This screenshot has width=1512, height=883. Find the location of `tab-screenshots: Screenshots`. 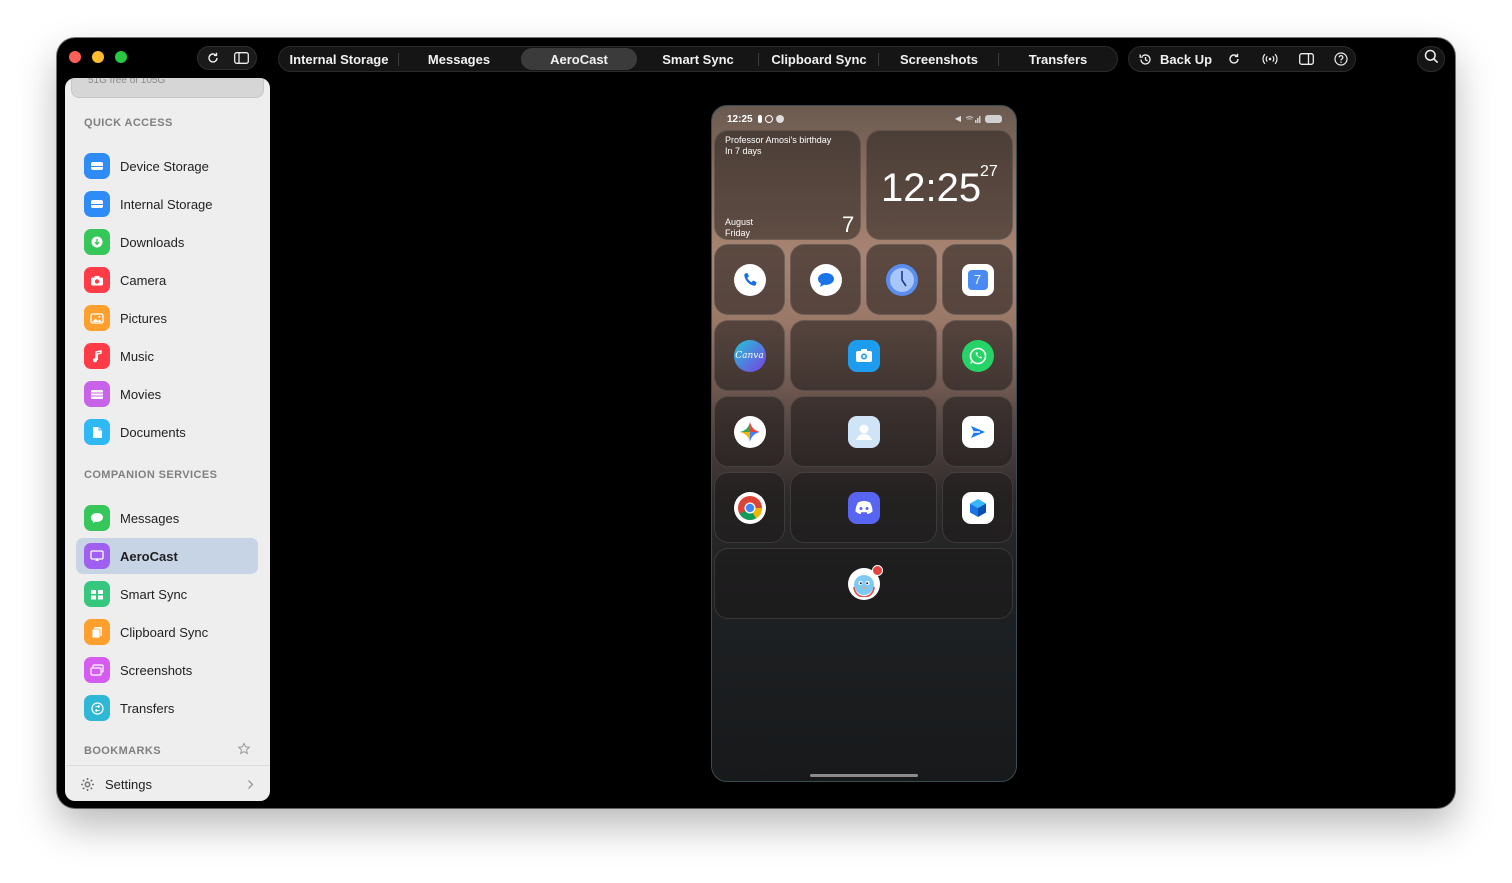

tab-screenshots: Screenshots is located at coordinates (939, 59).